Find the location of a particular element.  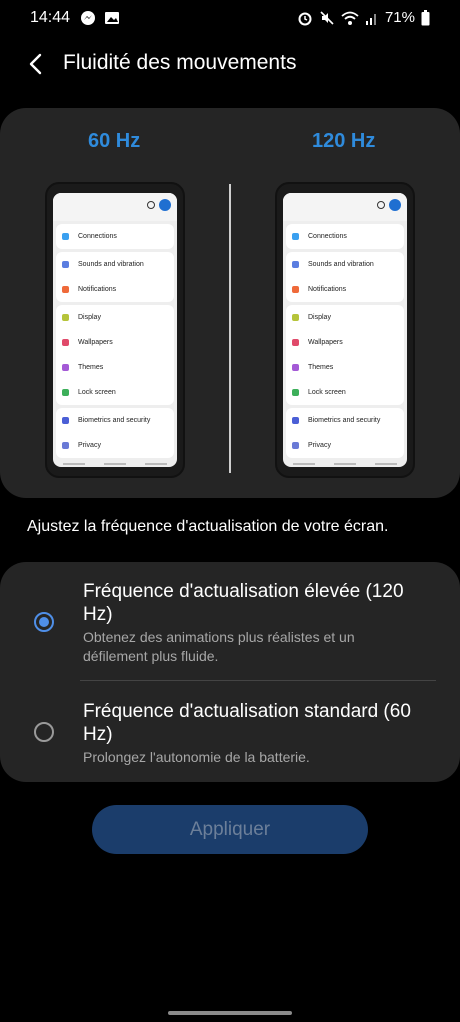

messenger-icon is located at coordinates (88, 18).